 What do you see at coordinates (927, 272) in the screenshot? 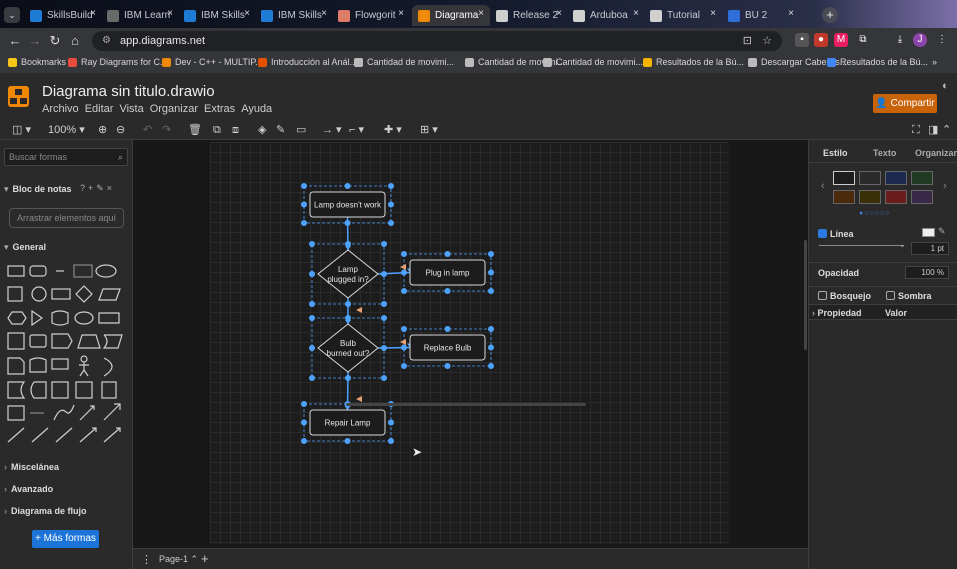
I see `opacity-input: 100 %` at bounding box center [927, 272].